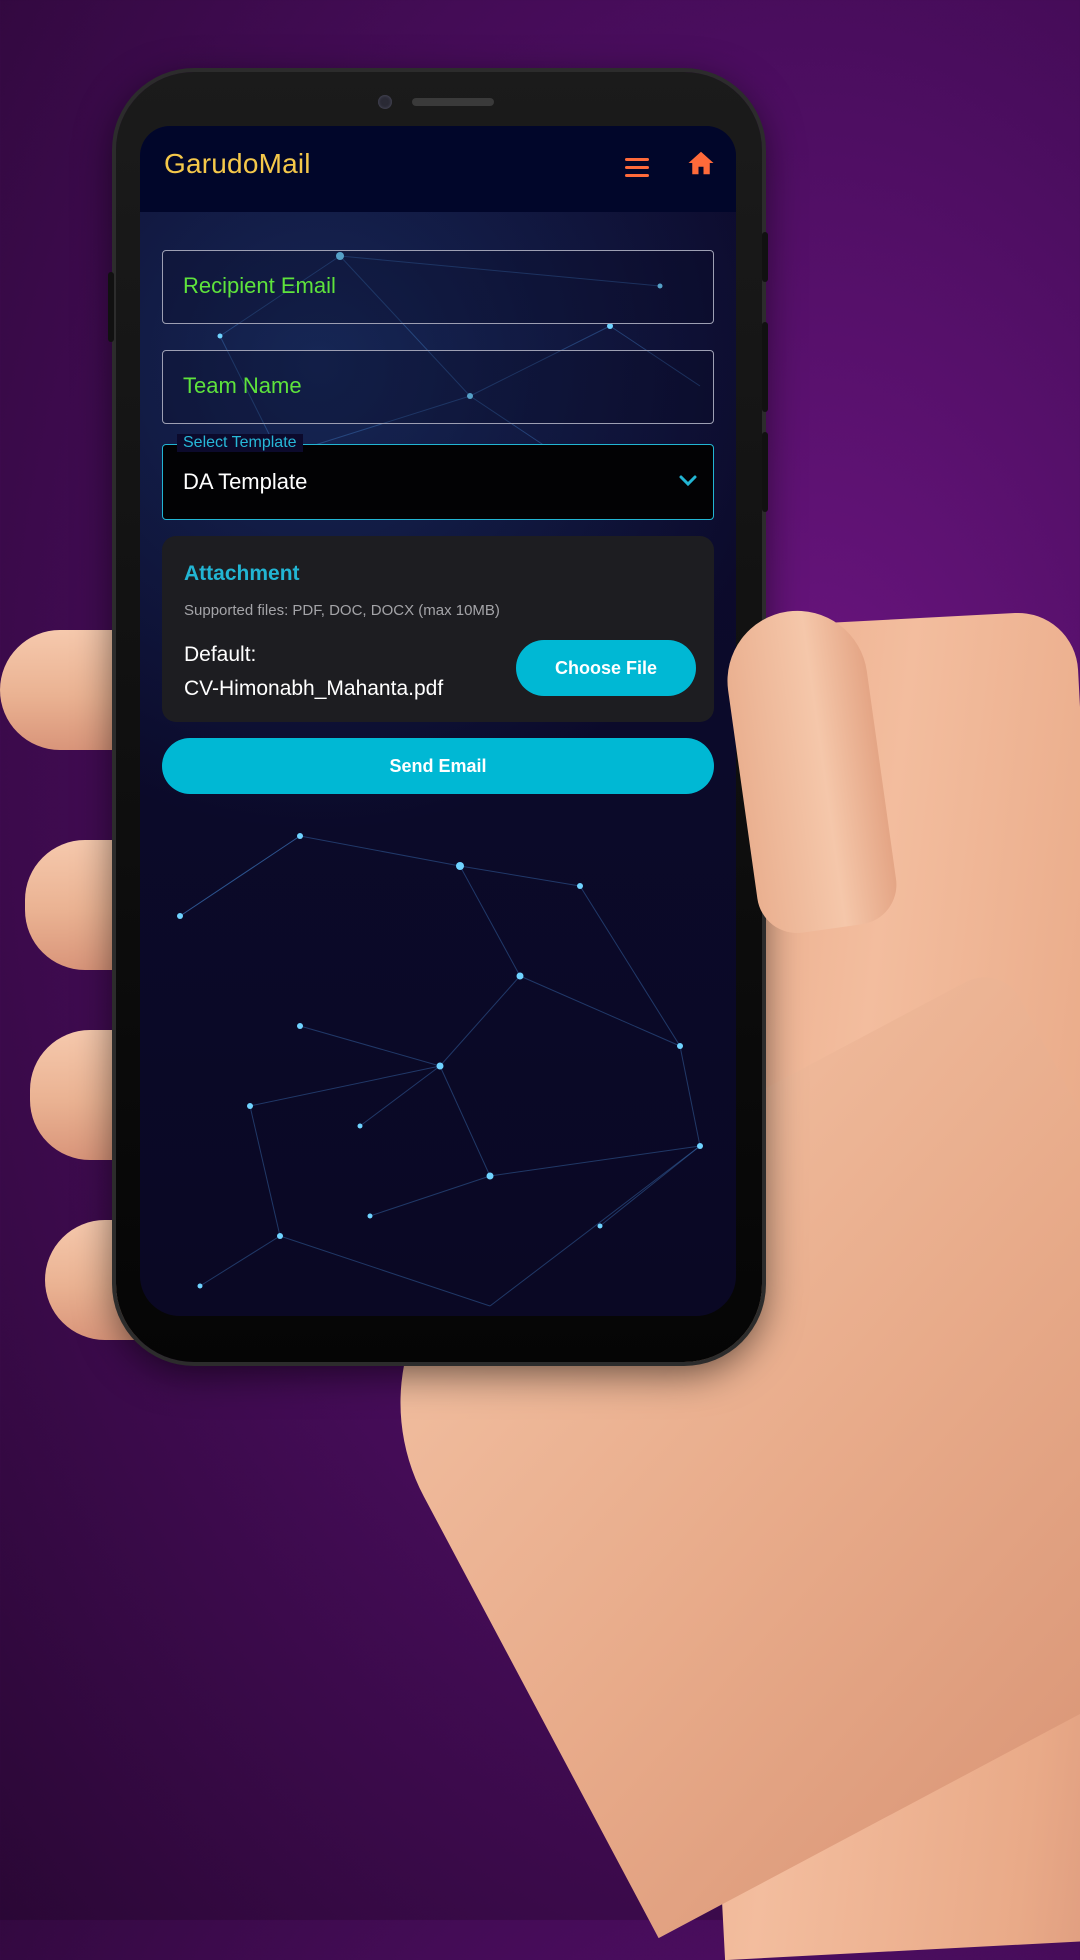 The image size is (1080, 1960). What do you see at coordinates (220, 654) in the screenshot?
I see `default-label: Default:` at bounding box center [220, 654].